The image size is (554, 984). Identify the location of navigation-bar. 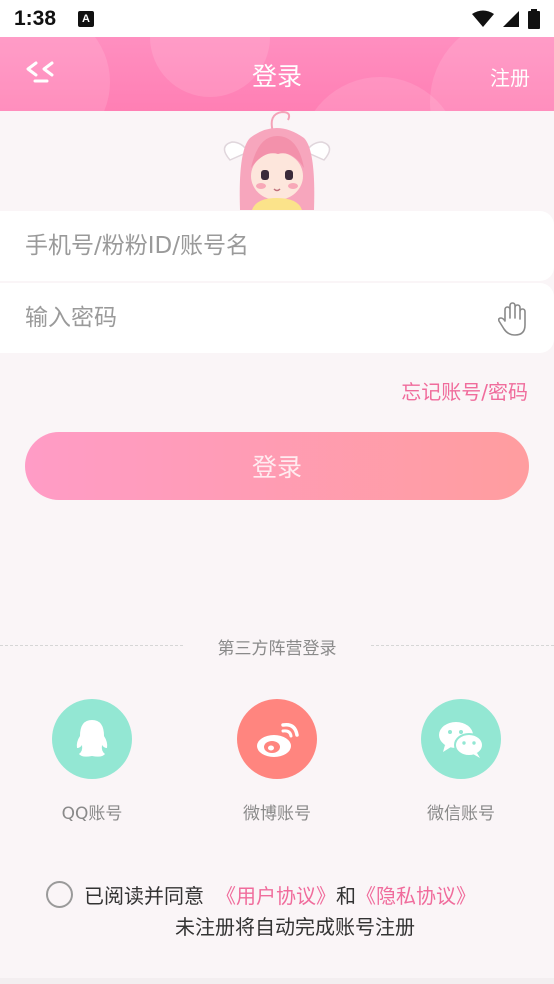
(277, 981).